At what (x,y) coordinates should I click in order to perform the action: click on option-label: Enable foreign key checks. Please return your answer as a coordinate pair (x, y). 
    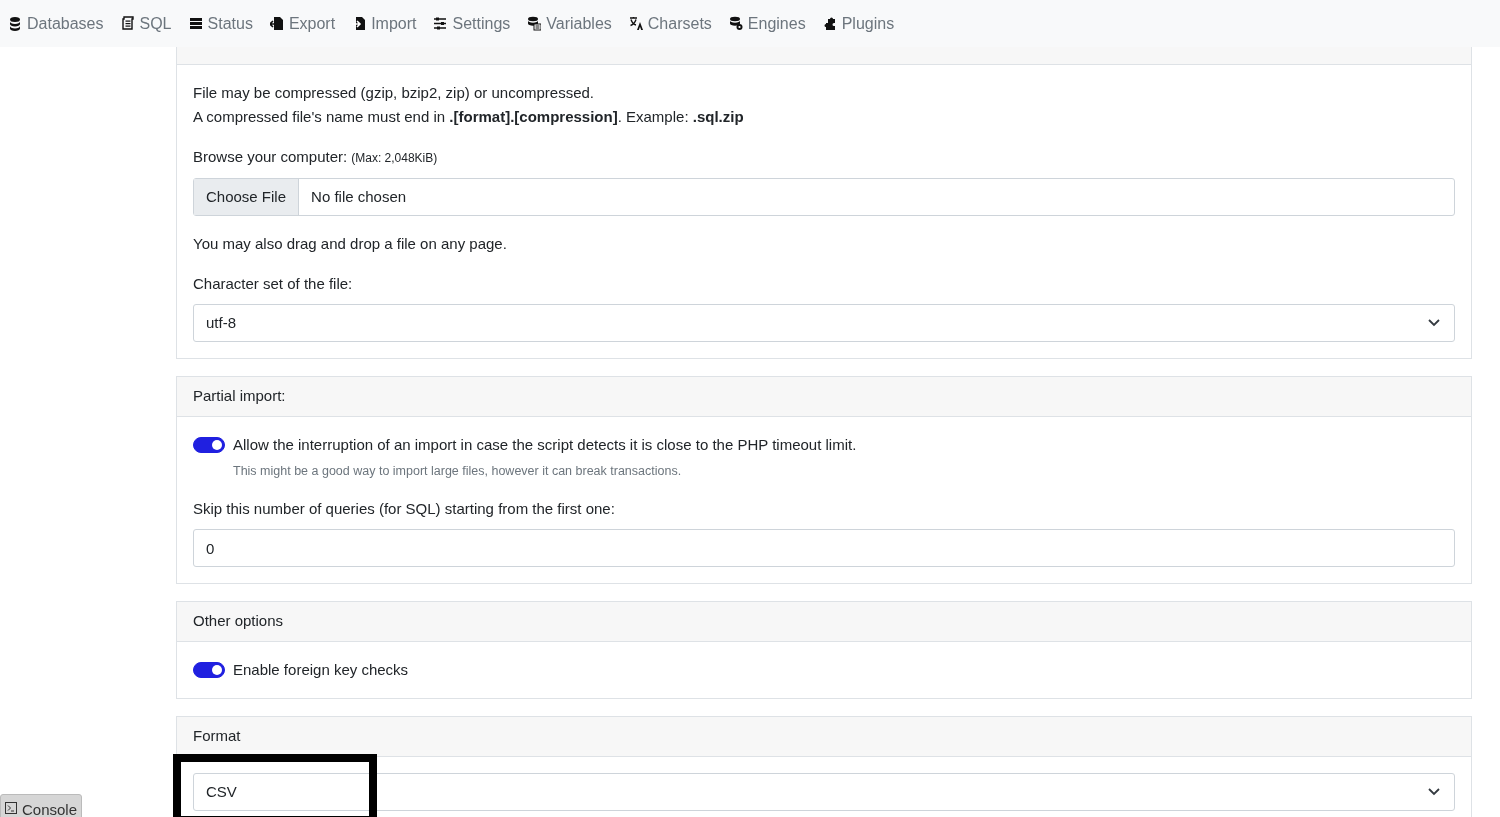
    Looking at the image, I should click on (321, 670).